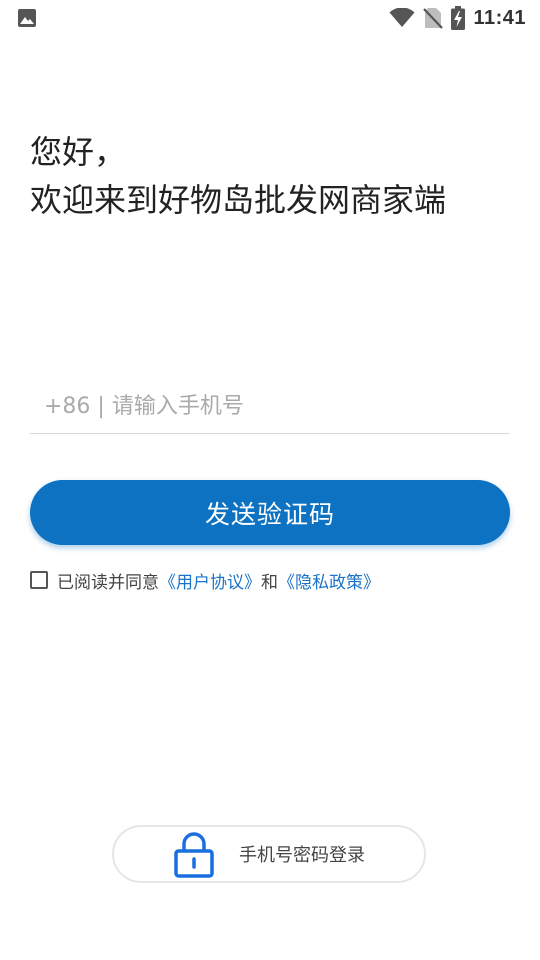  I want to click on send-code-button: 发送验证码, so click(270, 512).